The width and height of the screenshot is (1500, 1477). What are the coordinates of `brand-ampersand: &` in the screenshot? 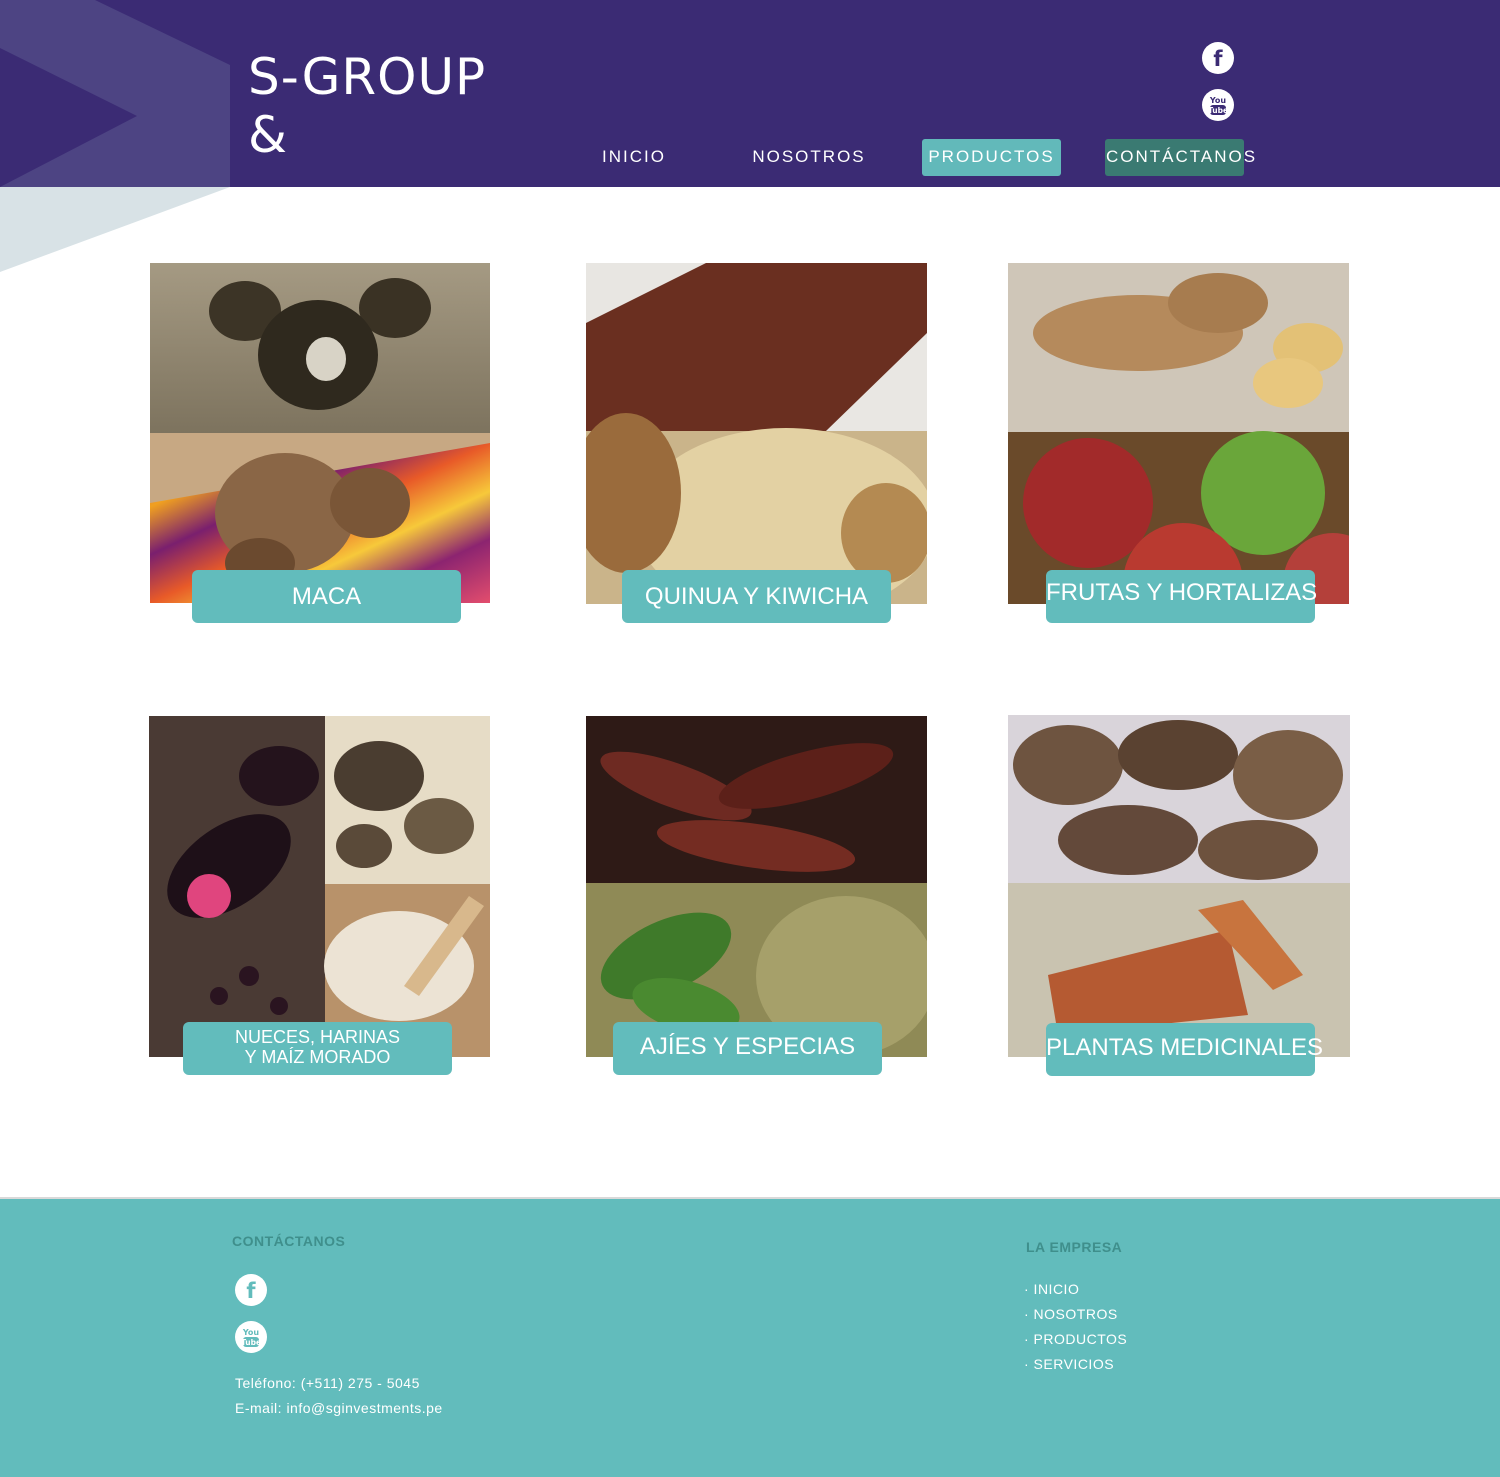 It's located at (268, 135).